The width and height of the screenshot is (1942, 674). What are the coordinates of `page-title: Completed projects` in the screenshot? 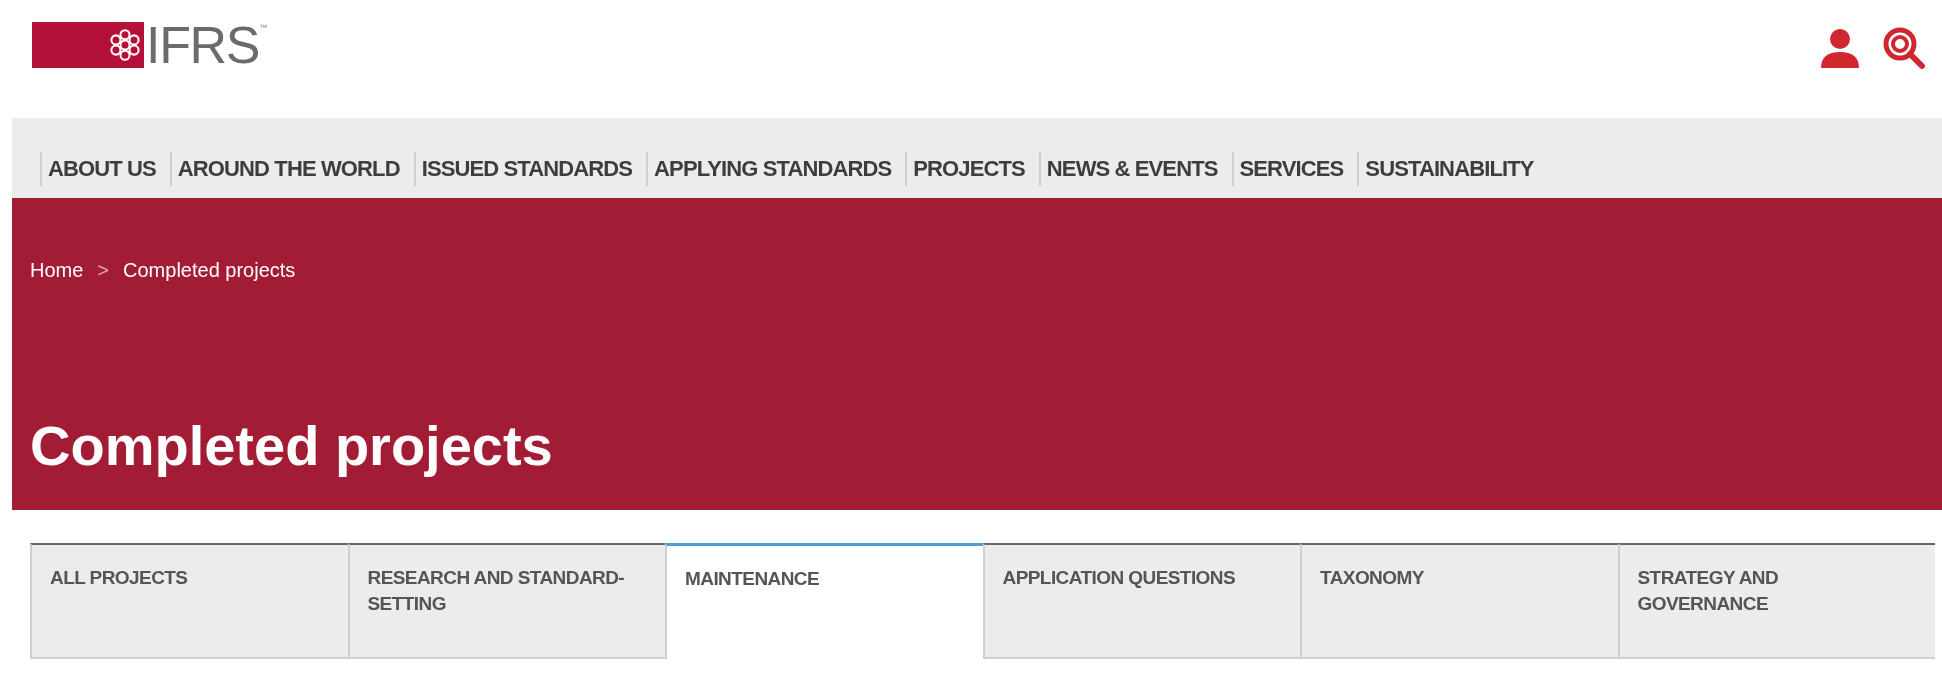 It's located at (292, 446).